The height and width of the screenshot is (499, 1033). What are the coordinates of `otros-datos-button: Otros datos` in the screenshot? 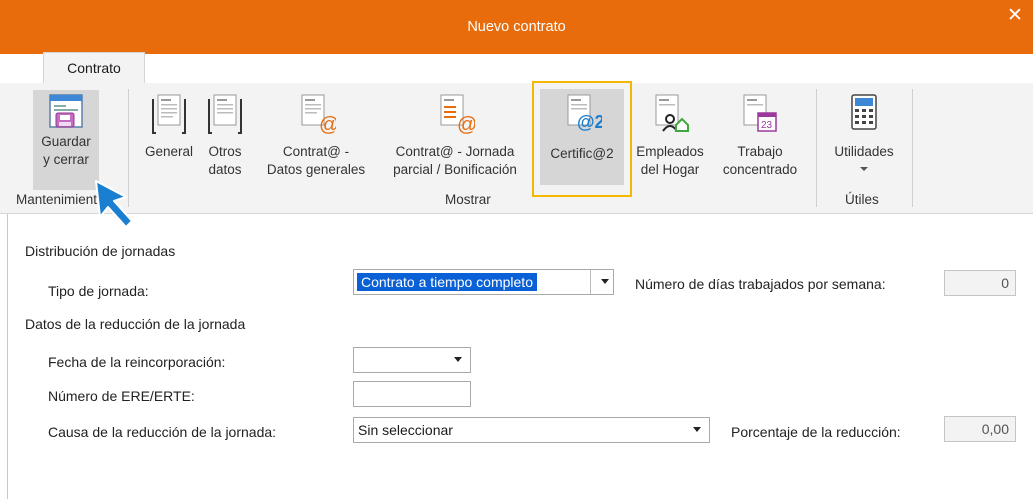 It's located at (225, 133).